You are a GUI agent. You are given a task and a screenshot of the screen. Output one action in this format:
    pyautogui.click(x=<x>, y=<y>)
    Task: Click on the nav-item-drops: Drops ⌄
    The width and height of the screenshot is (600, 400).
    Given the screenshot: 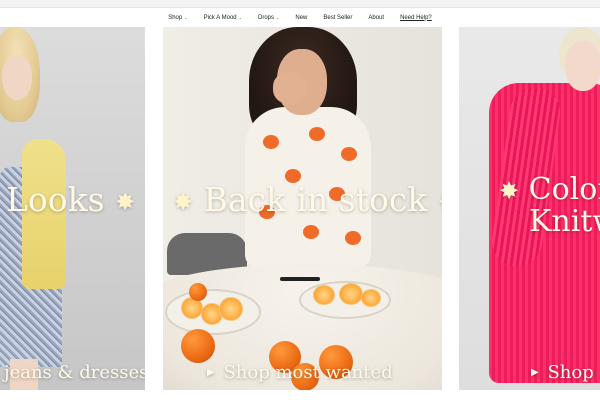 What is the action you would take?
    pyautogui.click(x=268, y=18)
    